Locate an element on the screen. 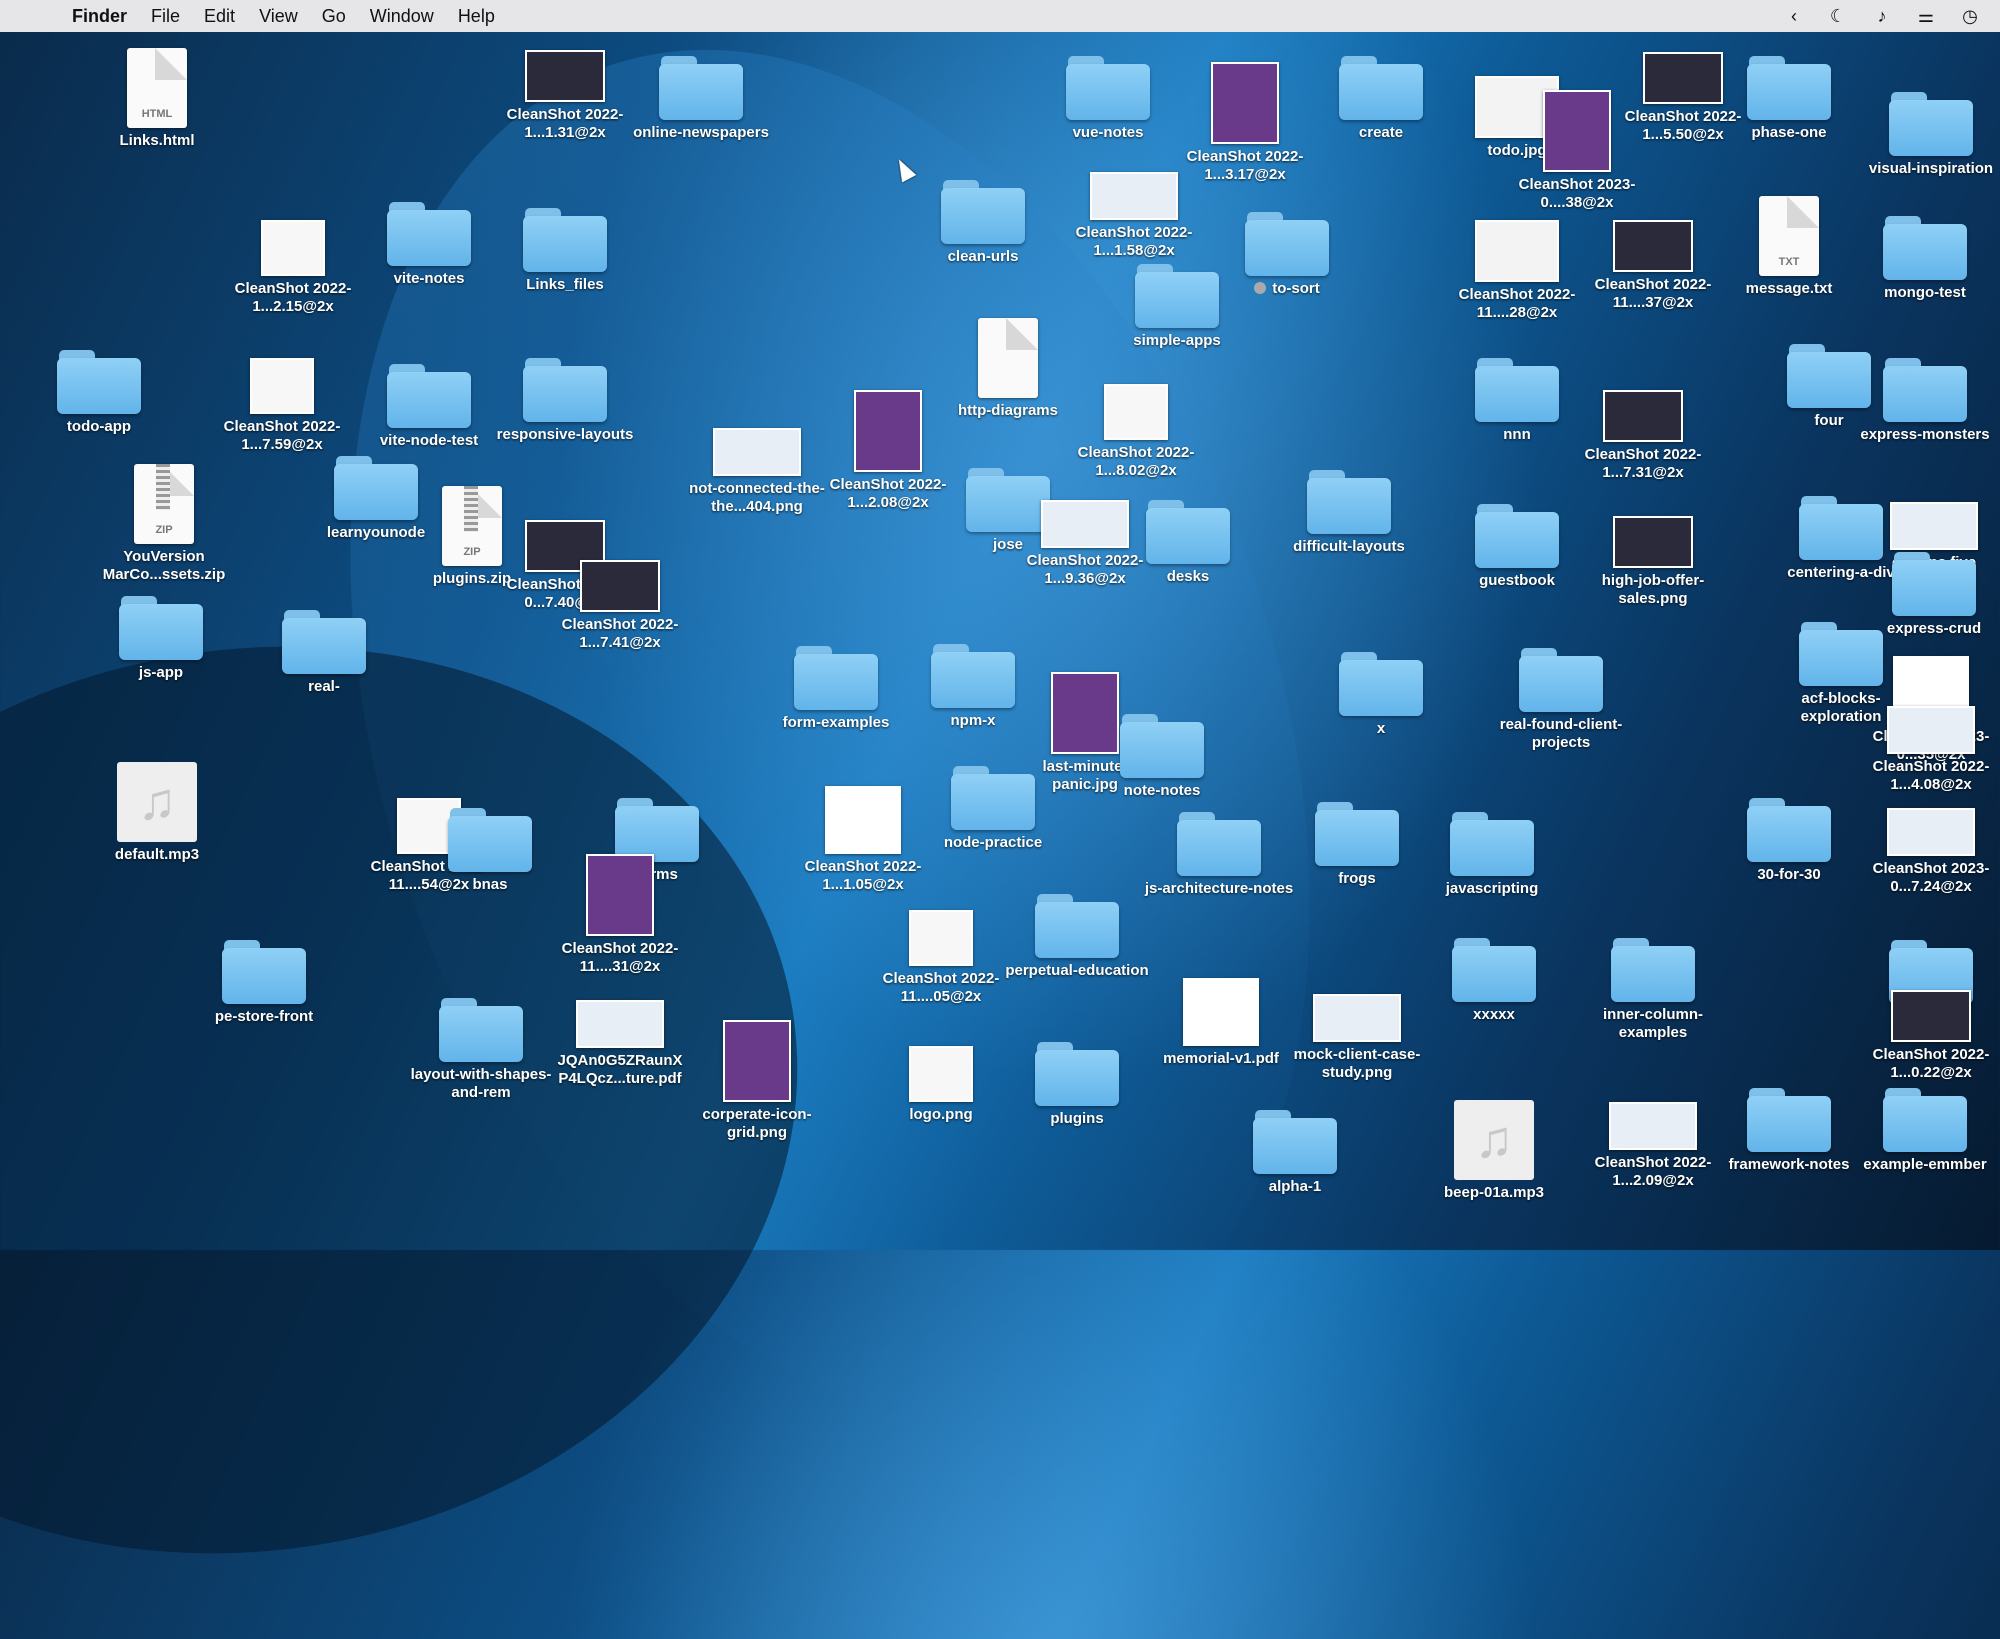 This screenshot has height=1639, width=2000. desktop-item-desks: desks is located at coordinates (1188, 543).